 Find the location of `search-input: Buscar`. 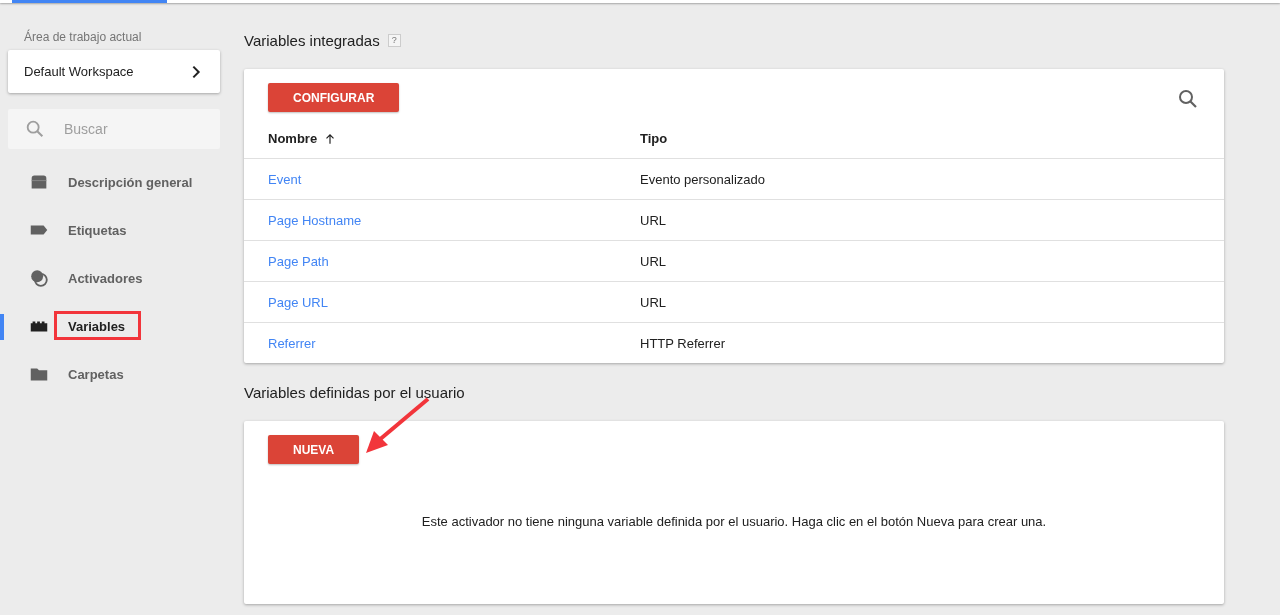

search-input: Buscar is located at coordinates (142, 129).